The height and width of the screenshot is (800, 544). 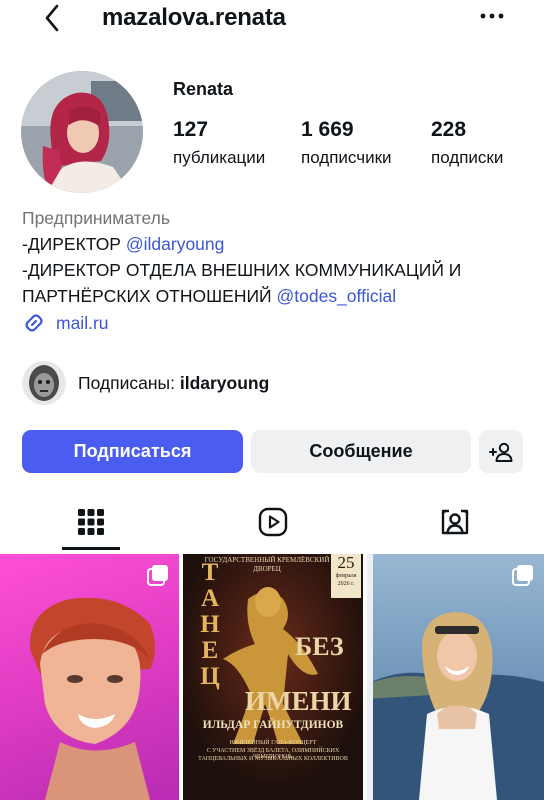 What do you see at coordinates (129, 382) in the screenshot?
I see `followed-by-prefix: Подписаны:` at bounding box center [129, 382].